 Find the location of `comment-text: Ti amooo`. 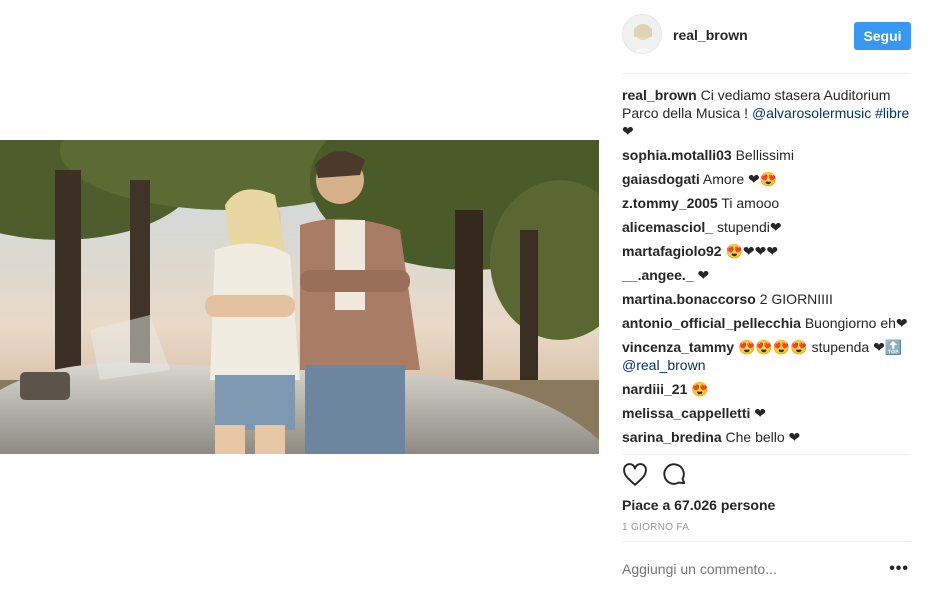

comment-text: Ti amooo is located at coordinates (750, 203).